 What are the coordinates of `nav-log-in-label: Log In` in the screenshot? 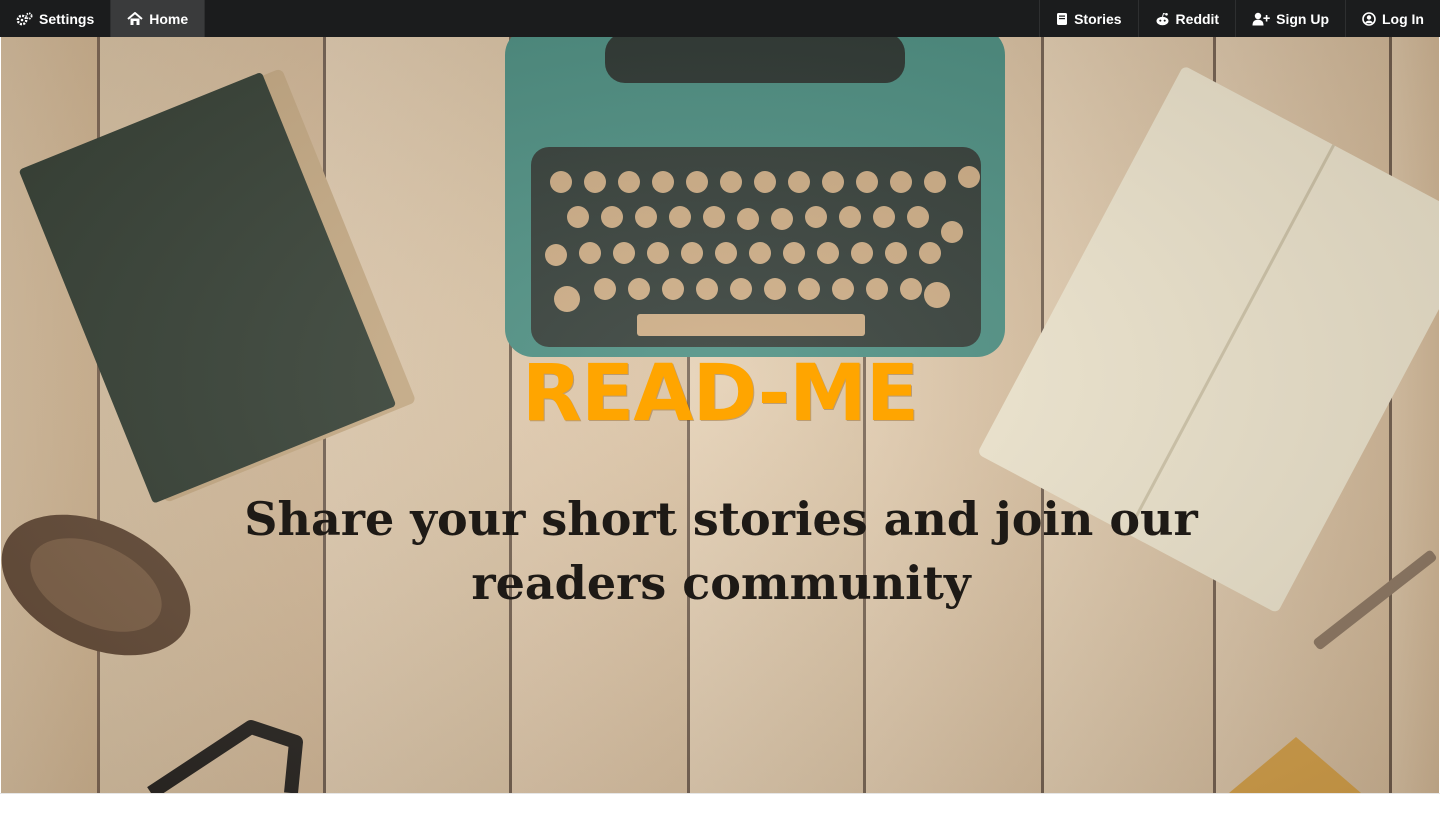 It's located at (1403, 18).